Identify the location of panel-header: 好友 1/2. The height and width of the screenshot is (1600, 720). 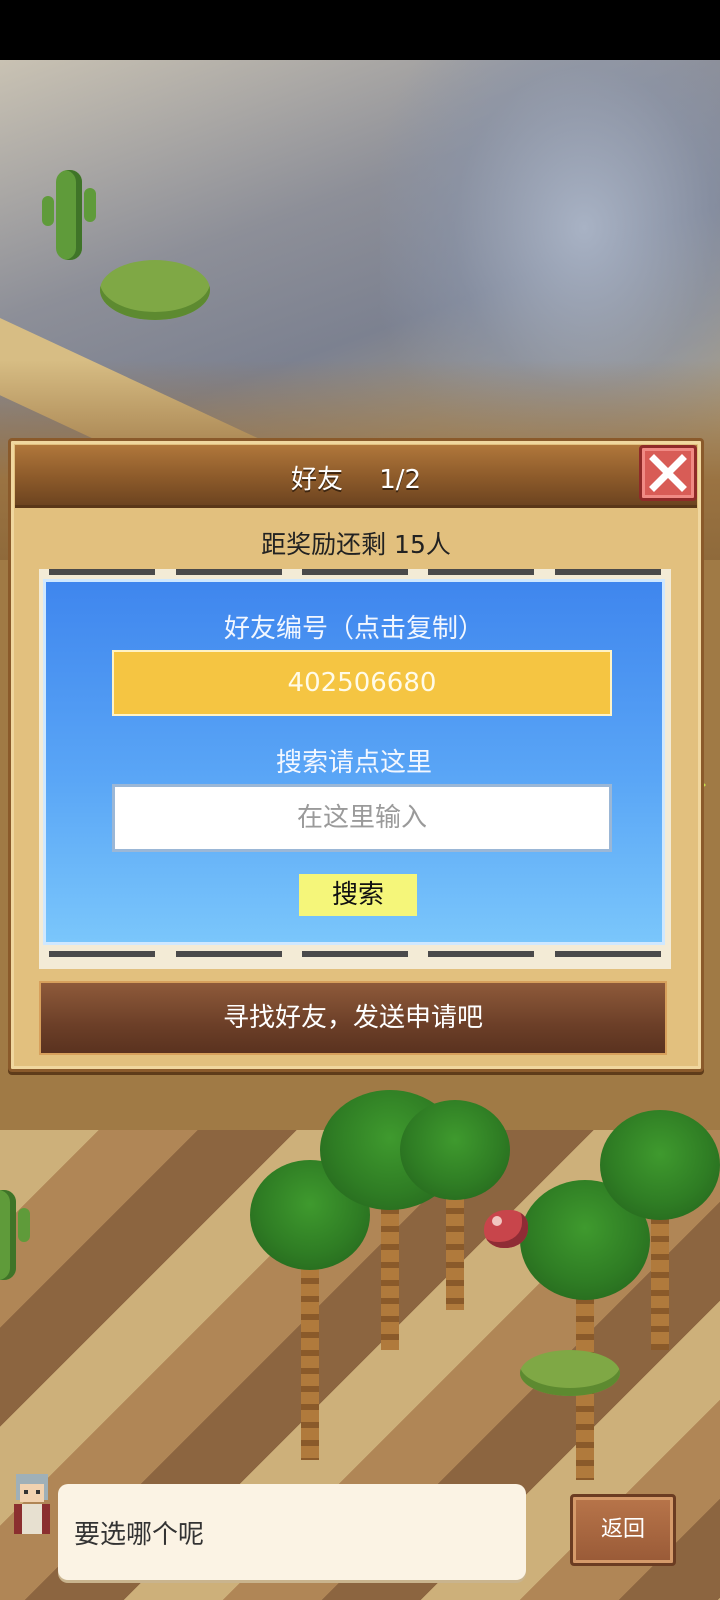
(356, 476).